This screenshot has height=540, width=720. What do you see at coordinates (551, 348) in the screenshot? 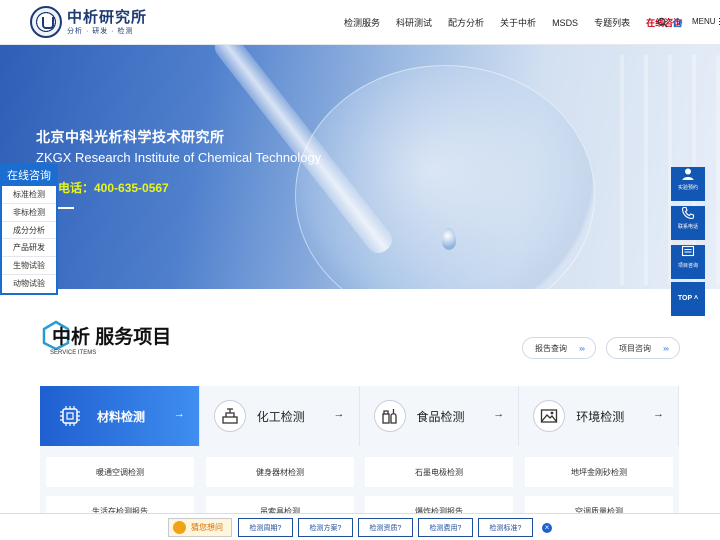
I see `report-query-label: 报告查询` at bounding box center [551, 348].